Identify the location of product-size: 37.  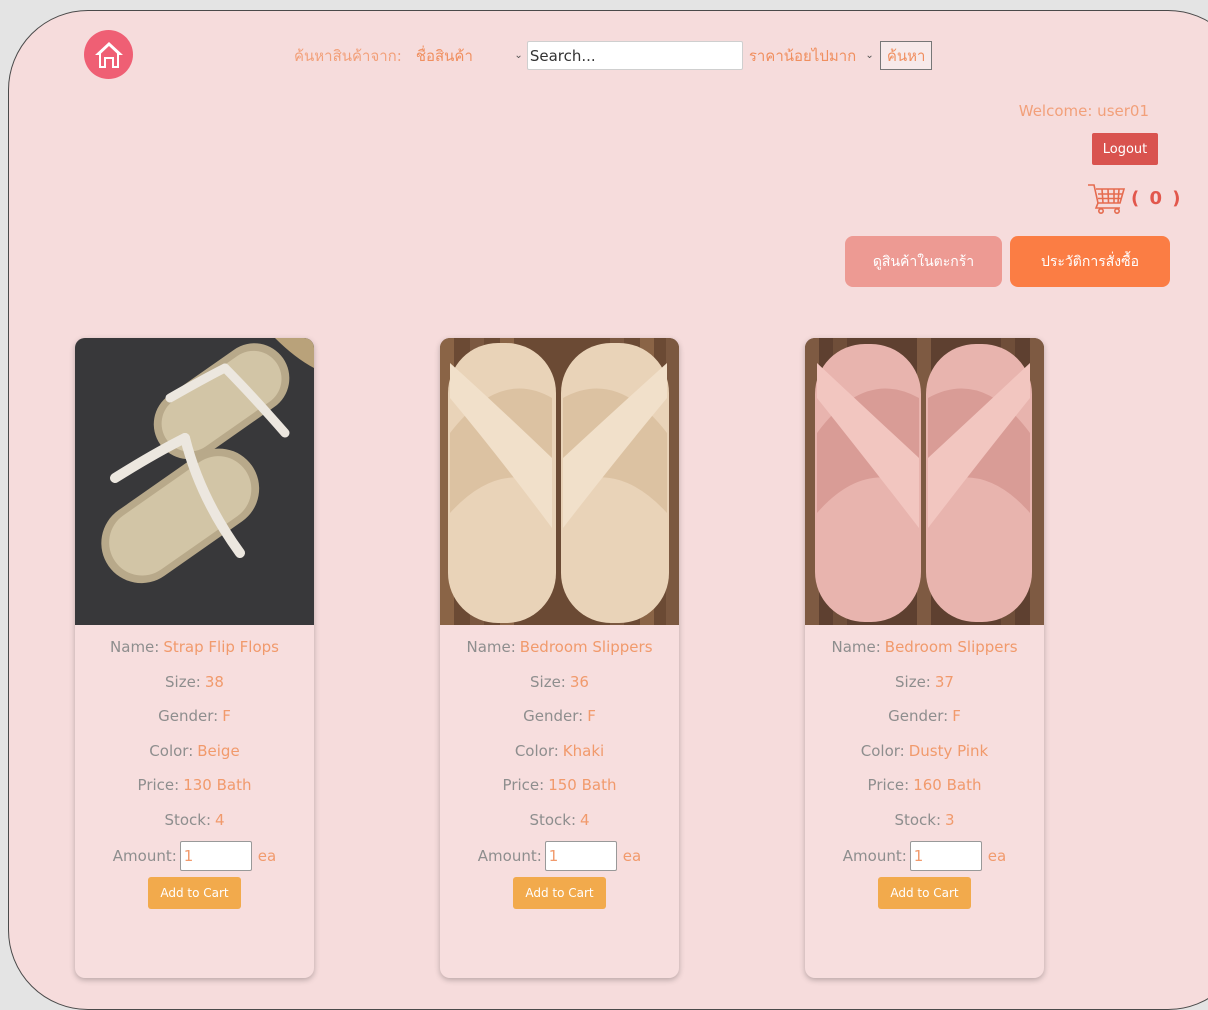
(944, 681).